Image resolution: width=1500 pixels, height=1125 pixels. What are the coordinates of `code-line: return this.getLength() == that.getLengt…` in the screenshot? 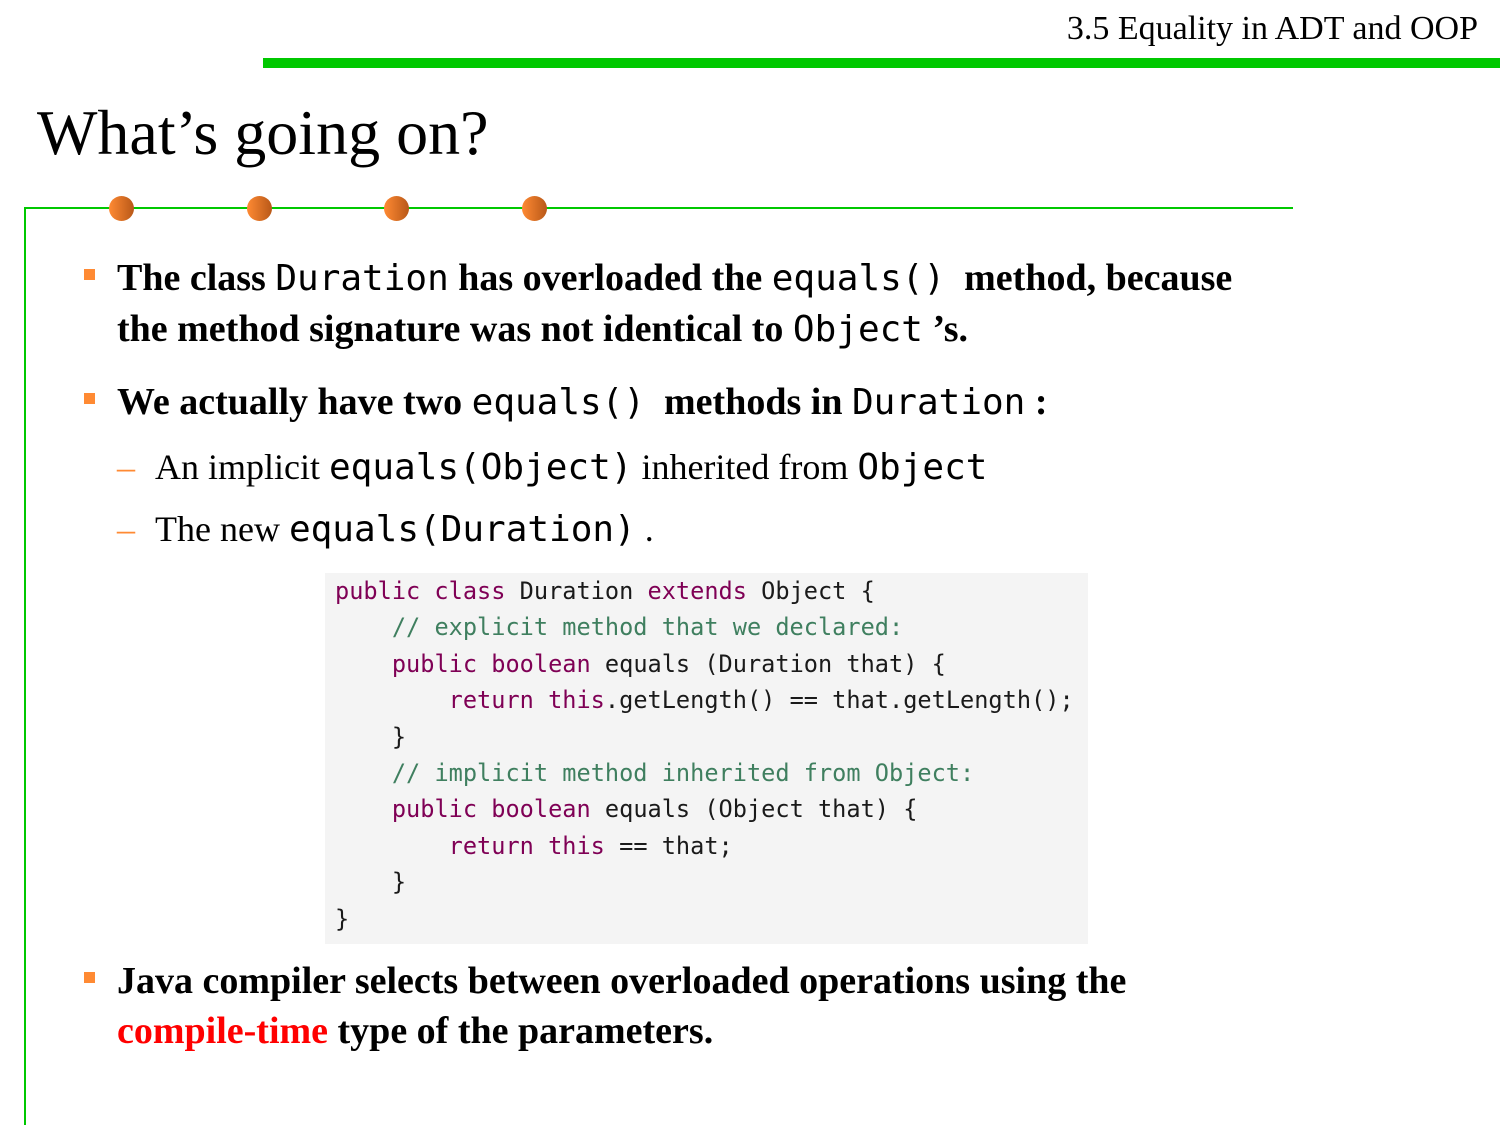 It's located at (711, 700).